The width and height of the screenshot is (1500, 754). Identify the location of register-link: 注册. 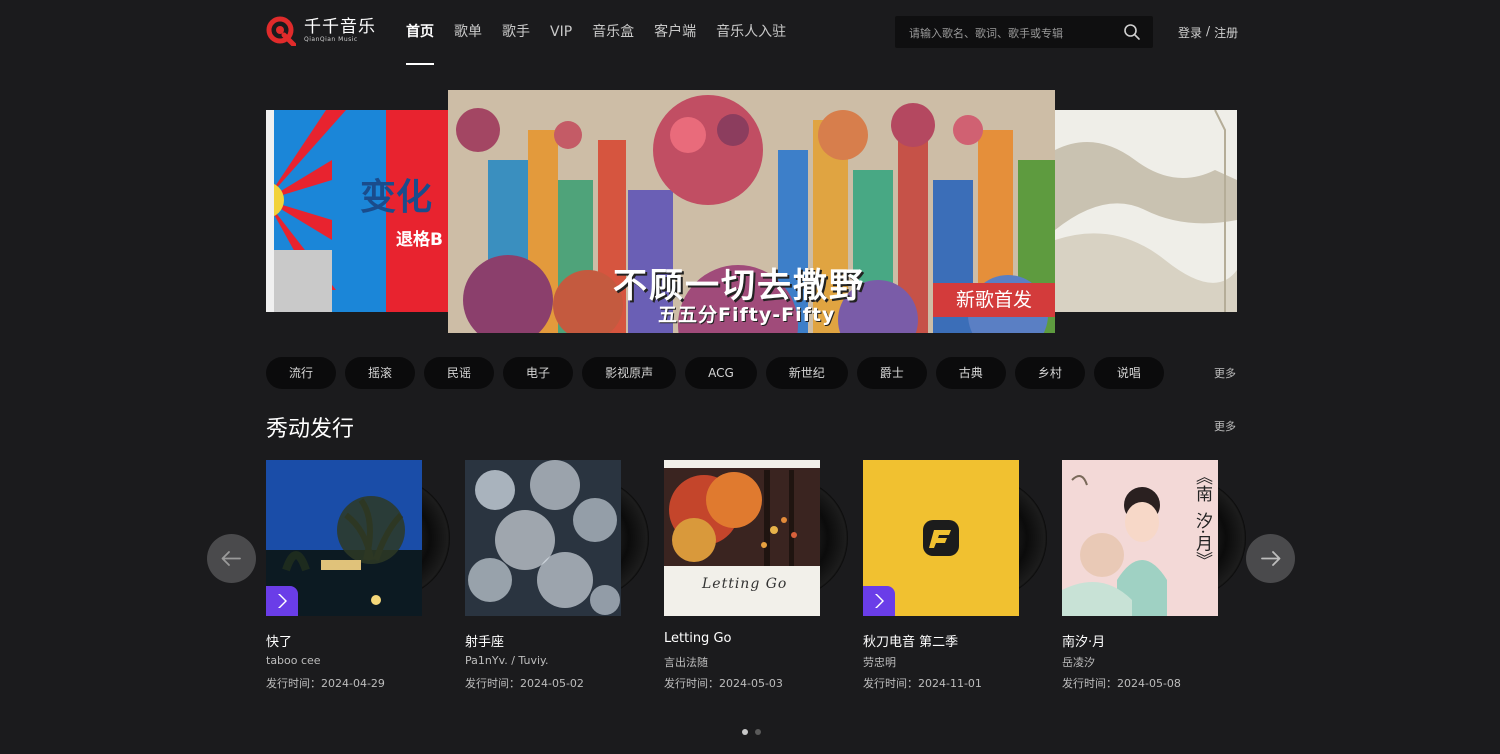
(1226, 32).